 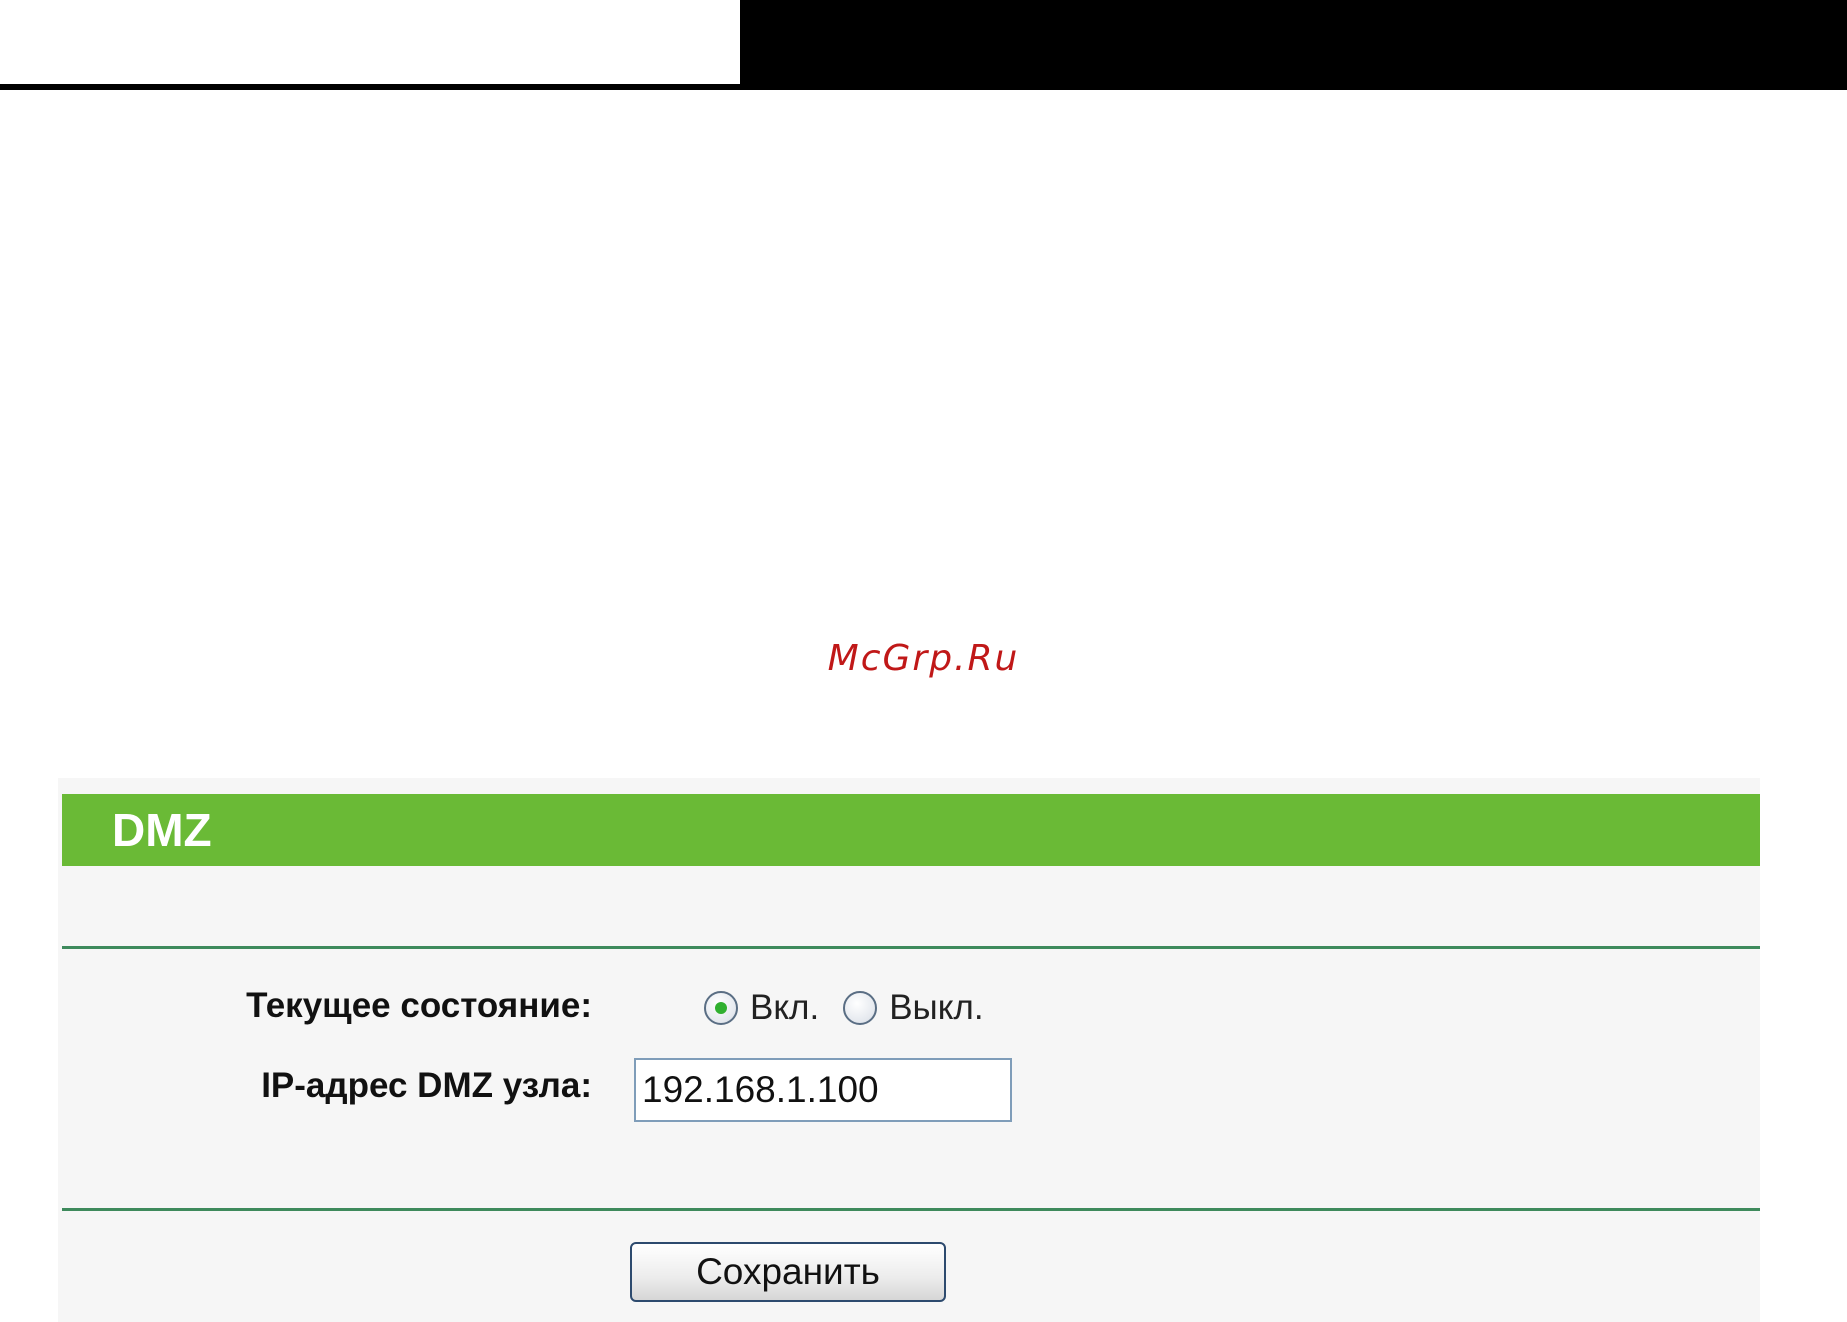 I want to click on status-radio-group: Вкл. Выкл., so click(x=856, y=1008).